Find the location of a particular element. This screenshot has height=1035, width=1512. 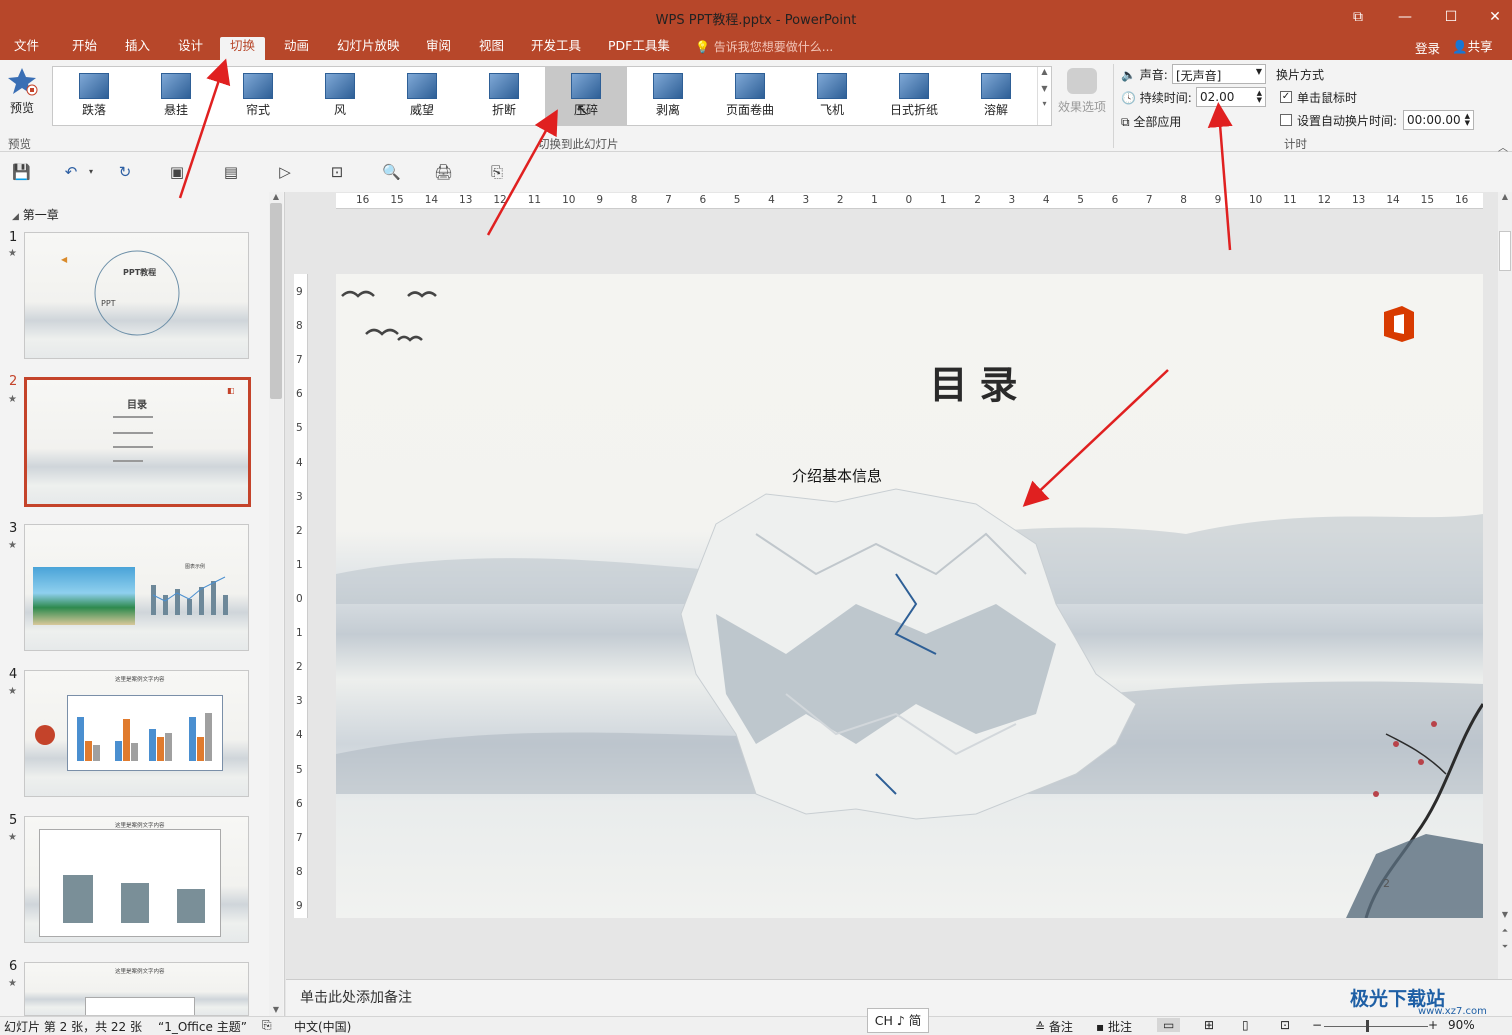

arrow-to-slide-effect is located at coordinates (1095, 438).